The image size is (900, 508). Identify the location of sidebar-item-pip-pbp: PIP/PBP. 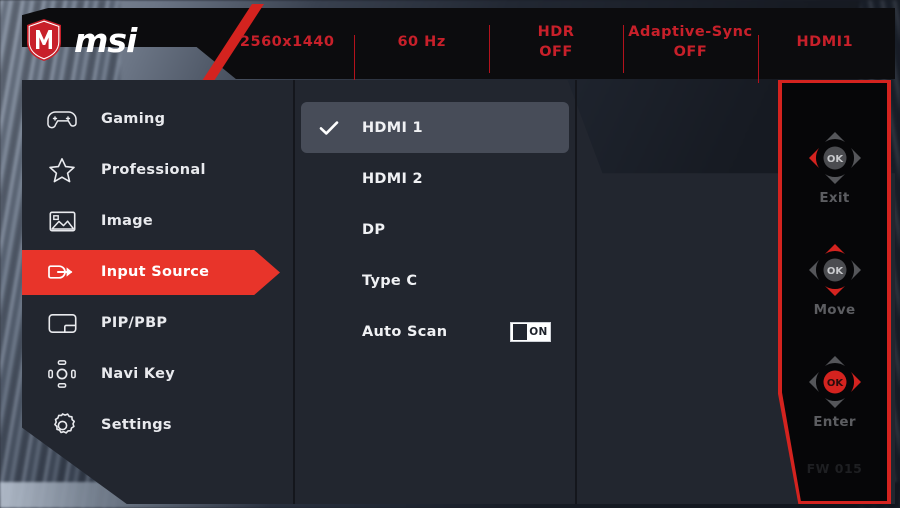
(157, 323).